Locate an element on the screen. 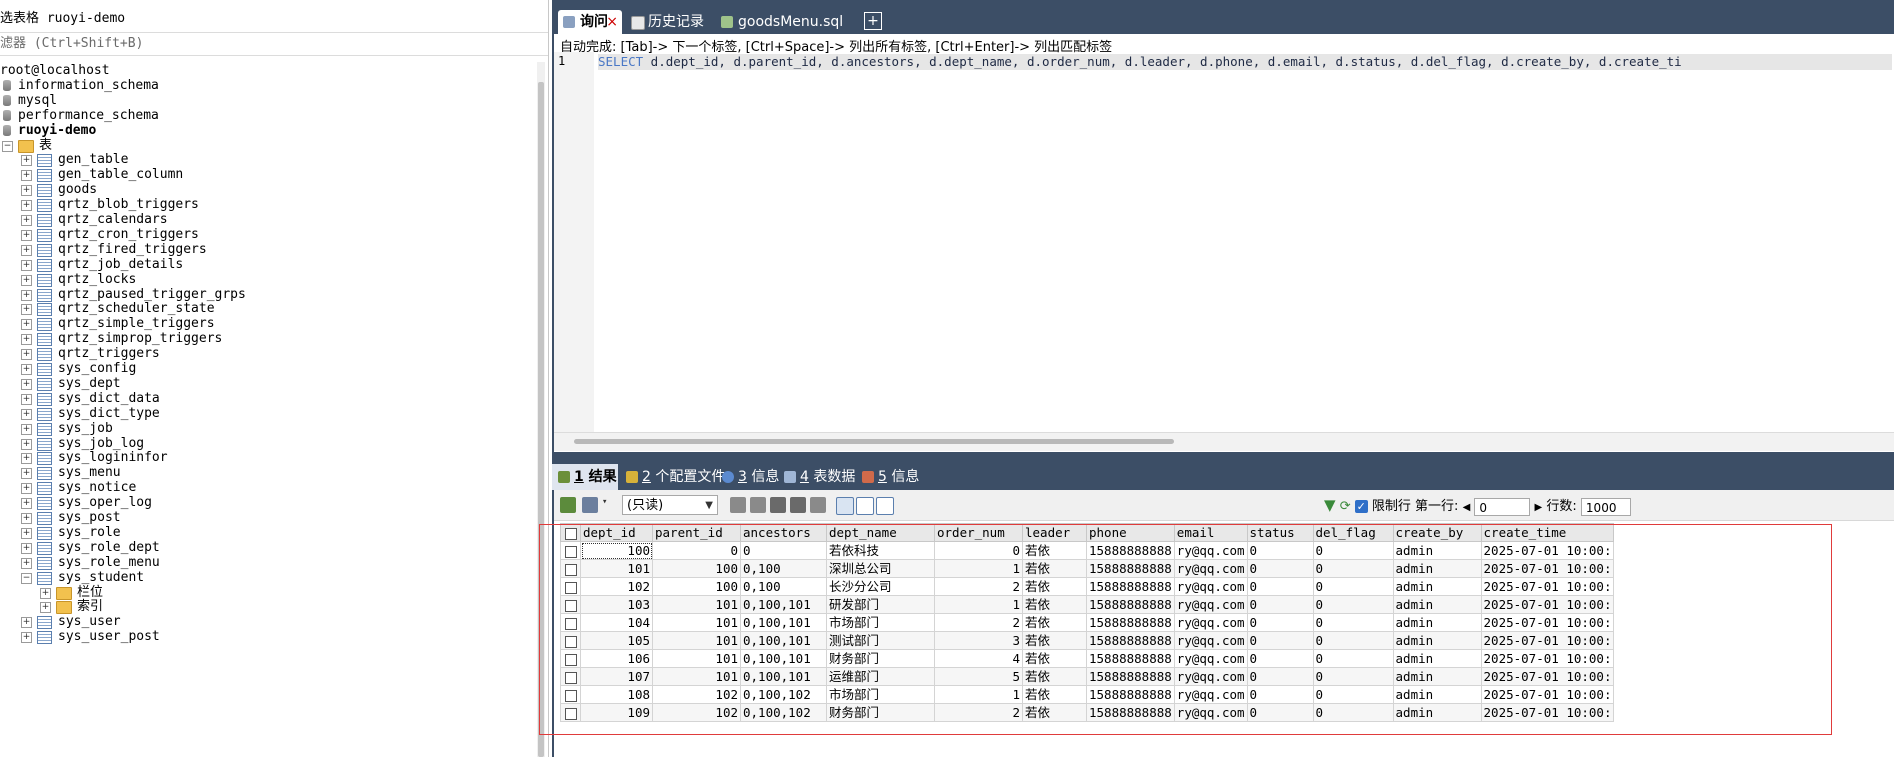 Image resolution: width=1894 pixels, height=757 pixels. column-header: ancestors is located at coordinates (783, 532).